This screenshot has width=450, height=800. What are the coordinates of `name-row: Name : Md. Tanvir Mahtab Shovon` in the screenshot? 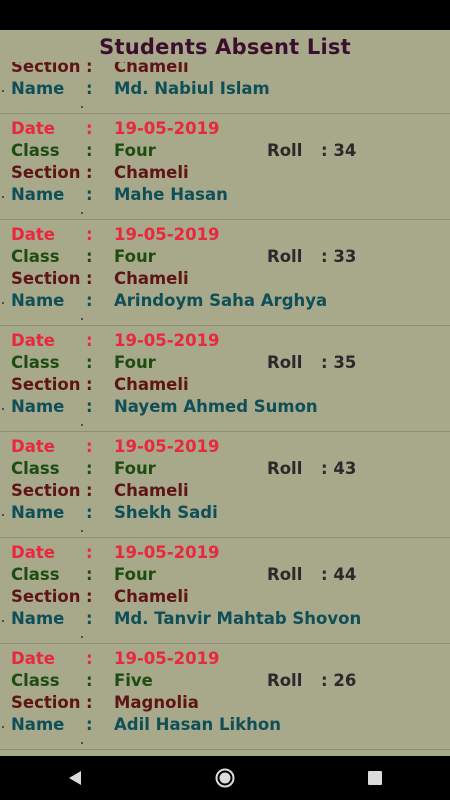 It's located at (225, 620).